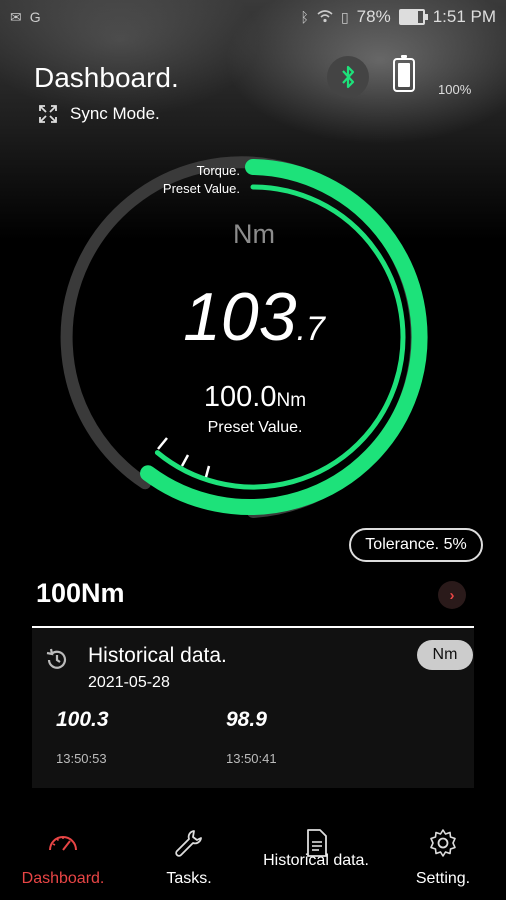 Image resolution: width=506 pixels, height=900 pixels. Describe the element at coordinates (445, 655) in the screenshot. I see `unit-toggle: Nm` at that location.